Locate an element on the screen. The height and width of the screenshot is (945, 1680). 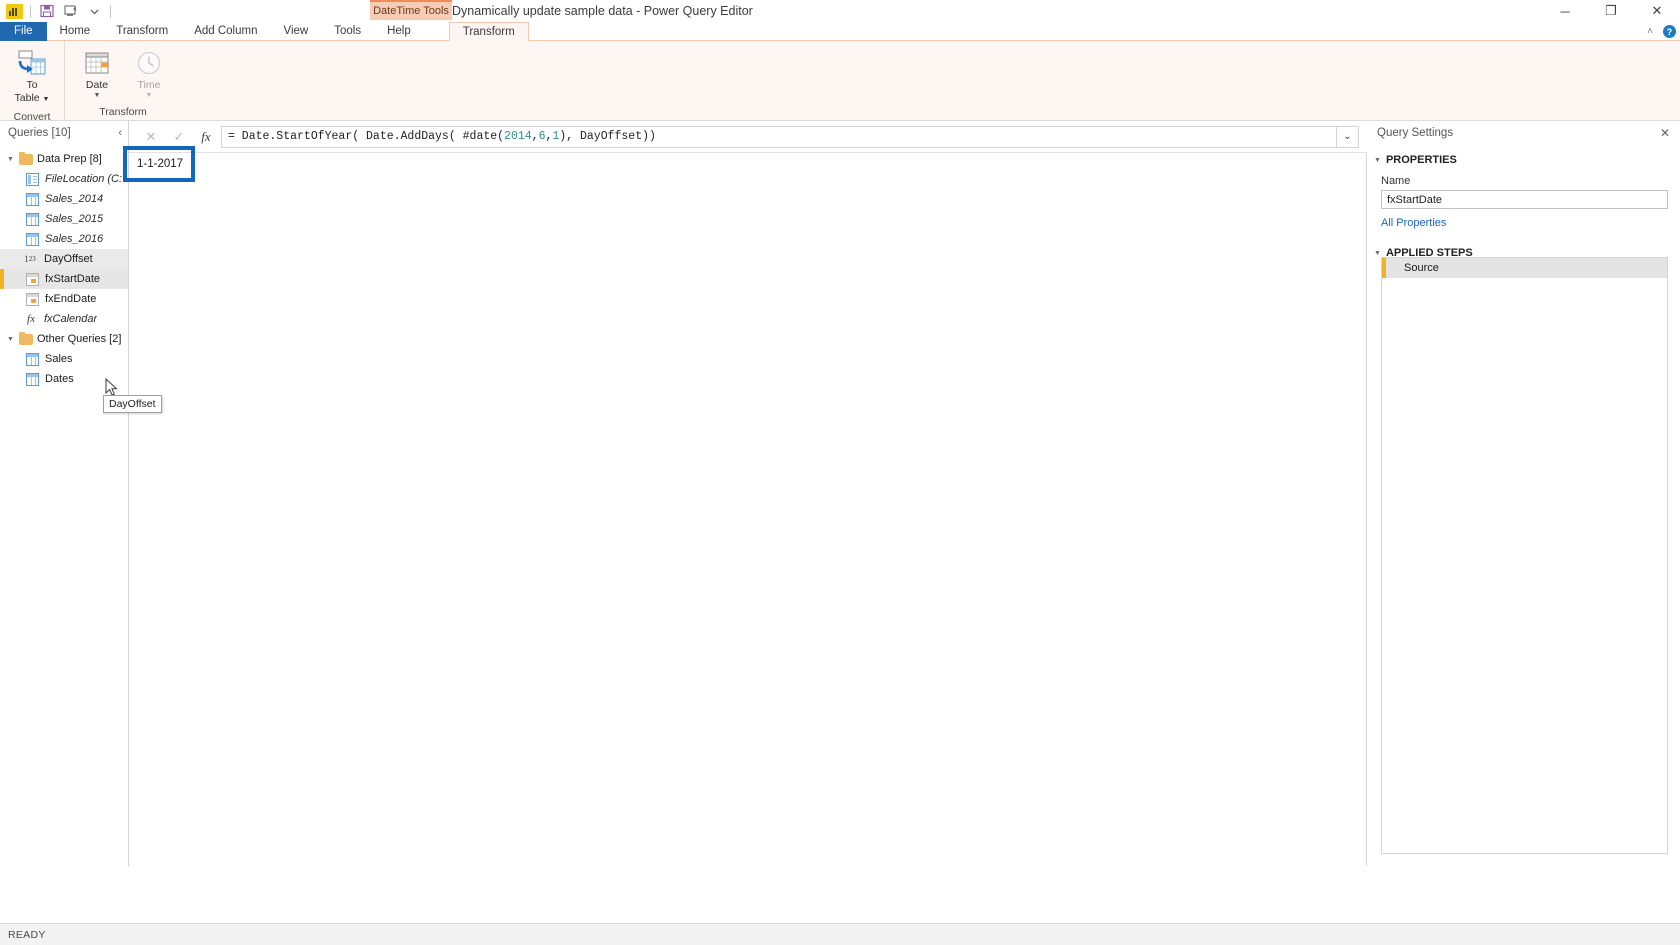
query-item-sales-2016: Sales_2016 is located at coordinates (64, 239).